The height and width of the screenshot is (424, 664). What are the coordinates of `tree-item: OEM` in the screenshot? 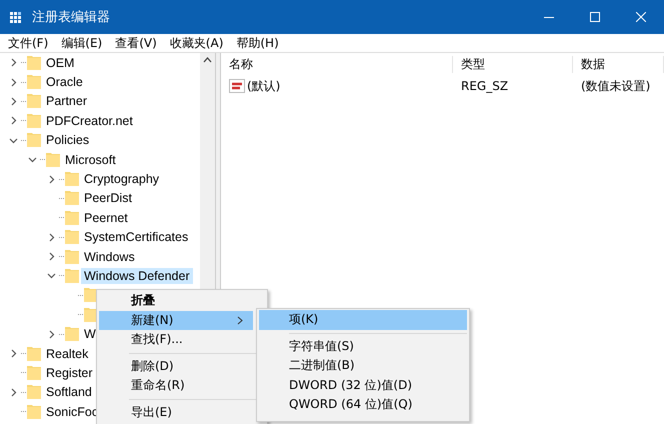 It's located at (60, 62).